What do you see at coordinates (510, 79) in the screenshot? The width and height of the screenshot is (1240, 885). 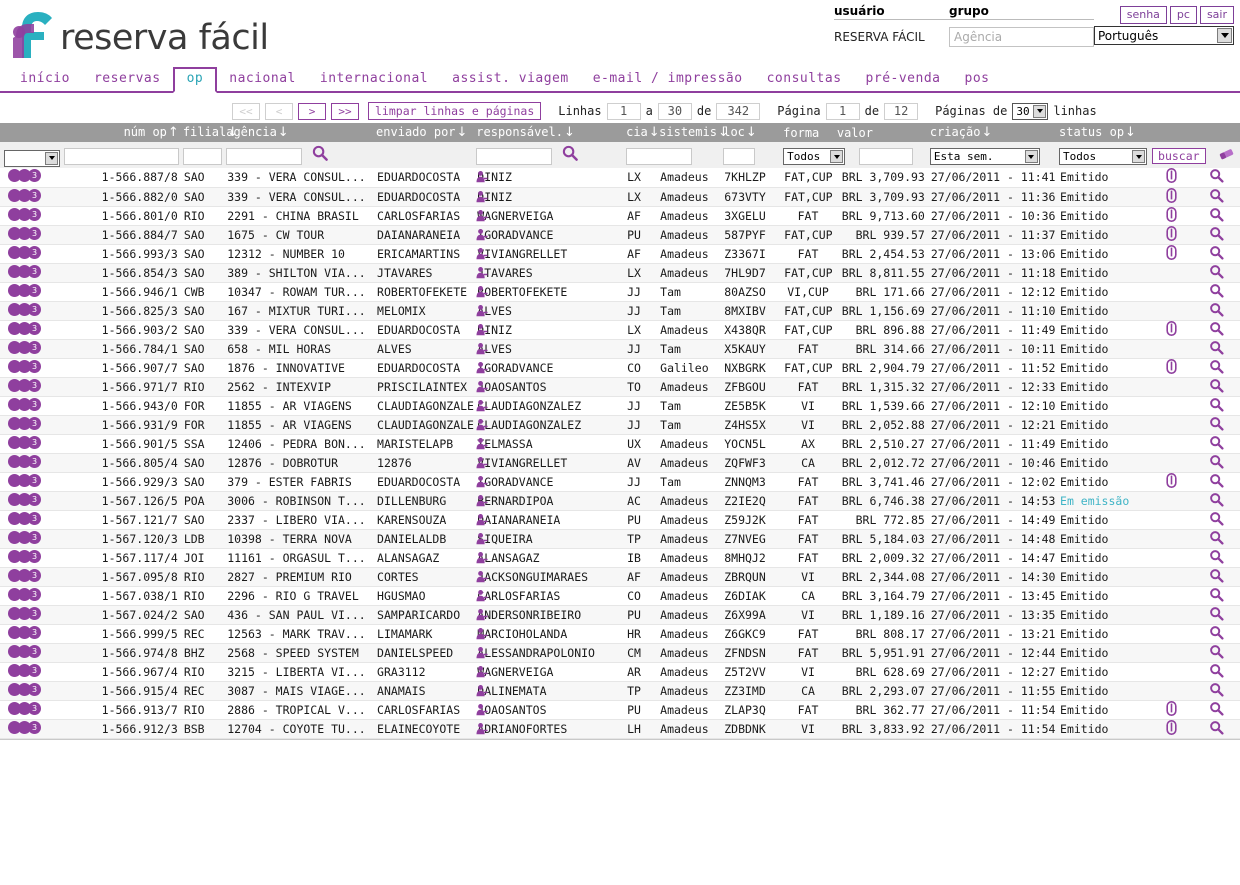 I see `nav-item-assist-viagem: assist. viagem` at bounding box center [510, 79].